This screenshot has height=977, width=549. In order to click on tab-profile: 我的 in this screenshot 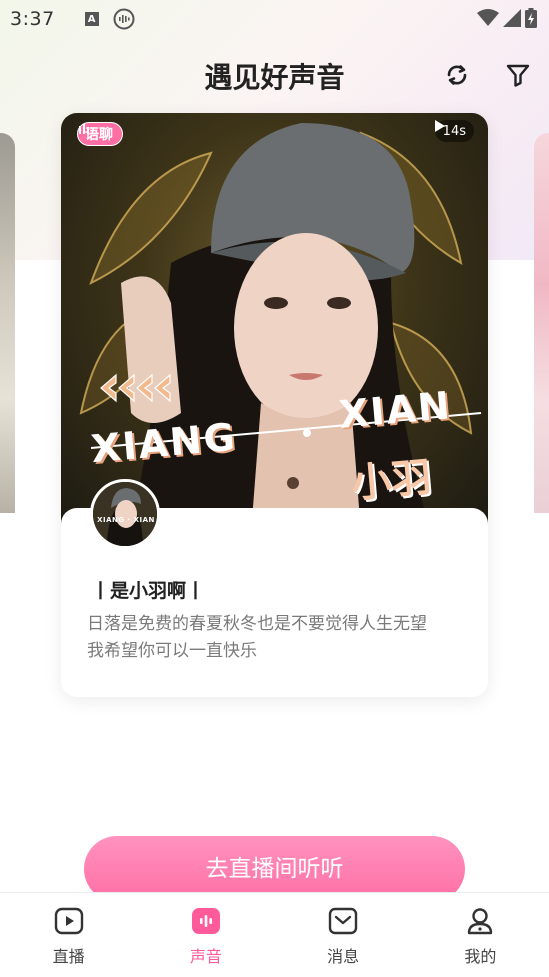, I will do `click(480, 935)`.